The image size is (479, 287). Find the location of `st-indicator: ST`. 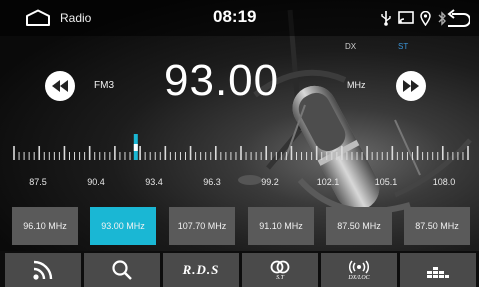

st-indicator: ST is located at coordinates (403, 46).